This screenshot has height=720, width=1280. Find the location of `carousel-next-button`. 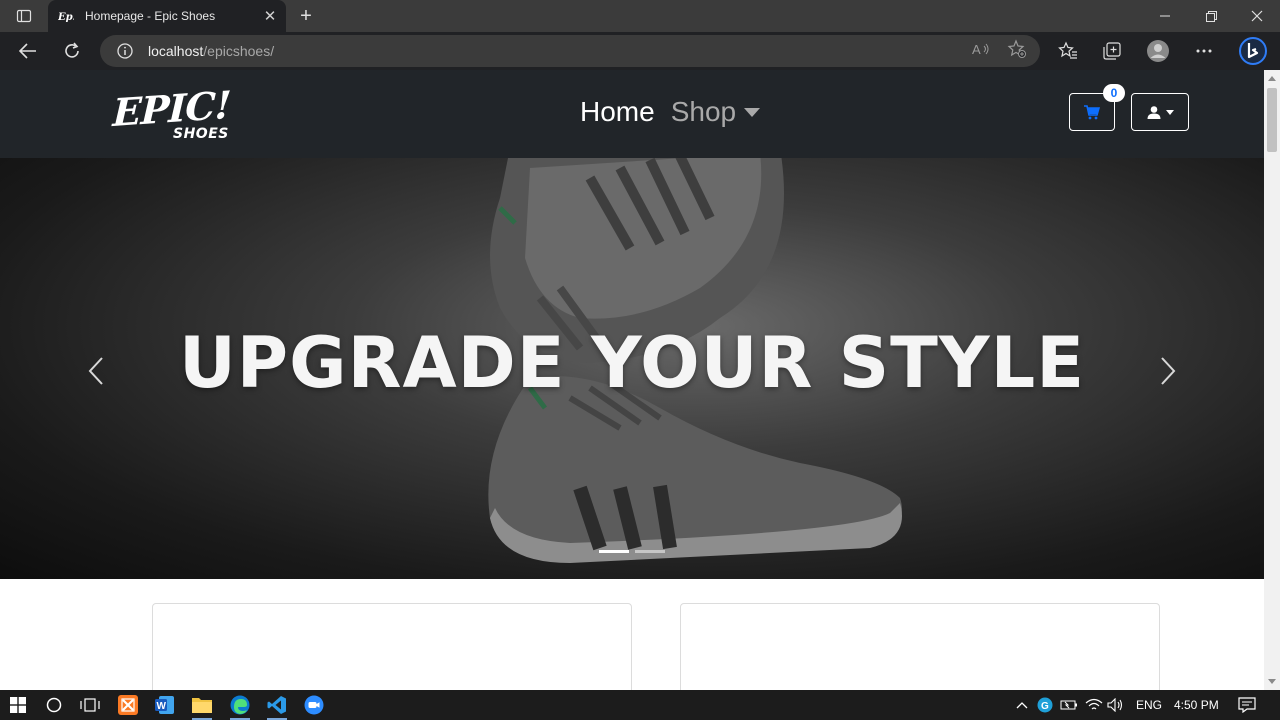

carousel-next-button is located at coordinates (1168, 371).